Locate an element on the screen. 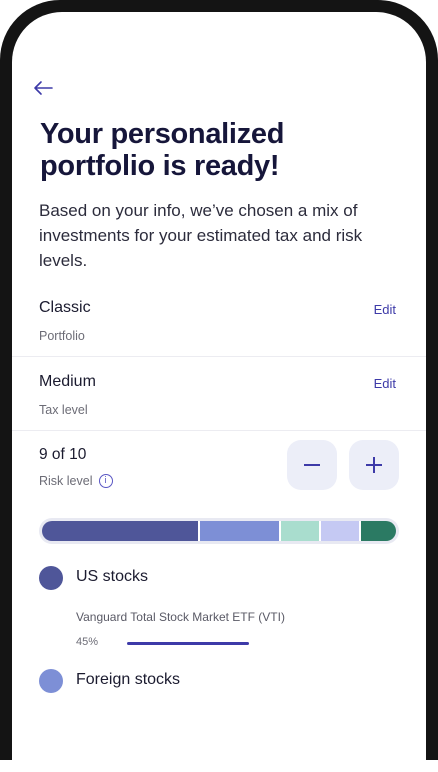 This screenshot has height=772, width=438. tax-level-row: Medium Tax level Edit is located at coordinates (219, 410).